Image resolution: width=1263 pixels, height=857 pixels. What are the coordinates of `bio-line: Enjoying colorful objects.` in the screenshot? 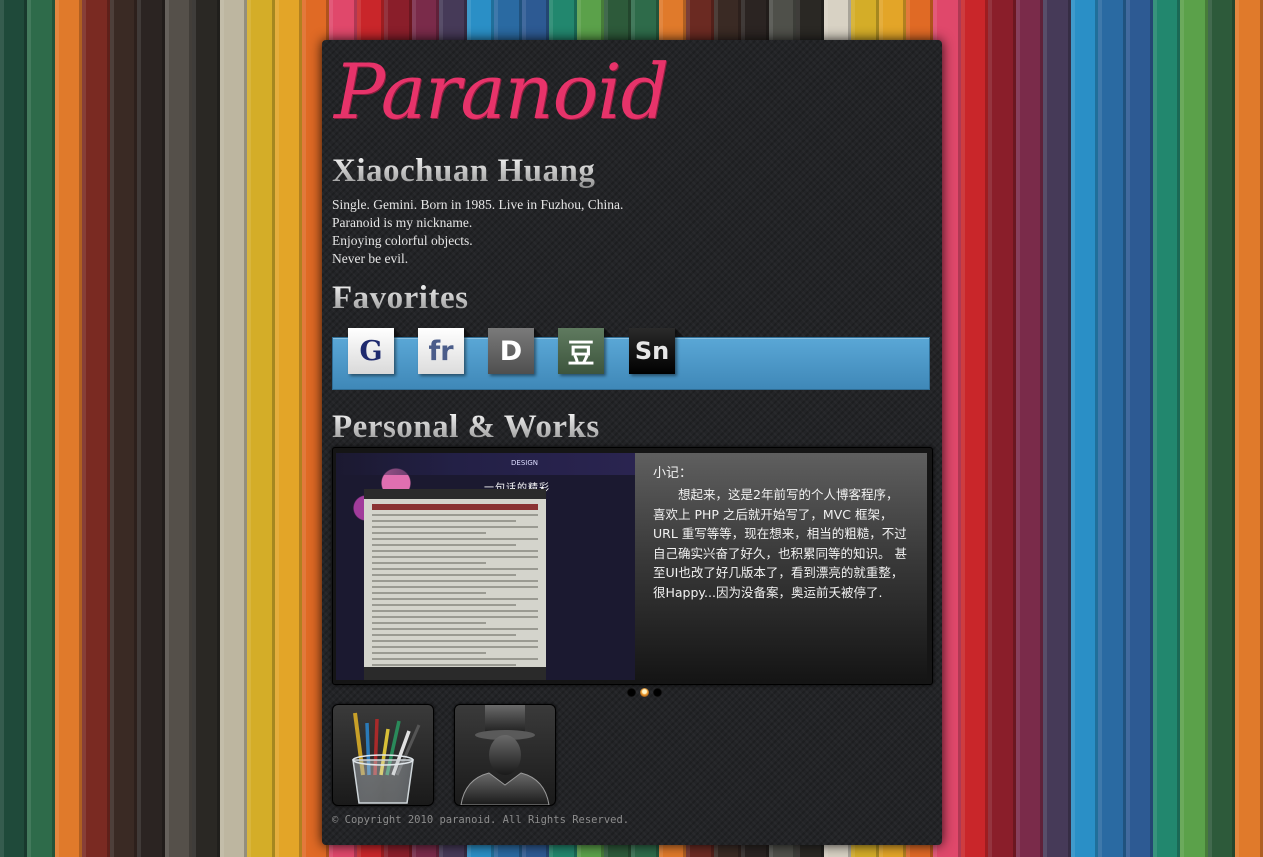 It's located at (402, 240).